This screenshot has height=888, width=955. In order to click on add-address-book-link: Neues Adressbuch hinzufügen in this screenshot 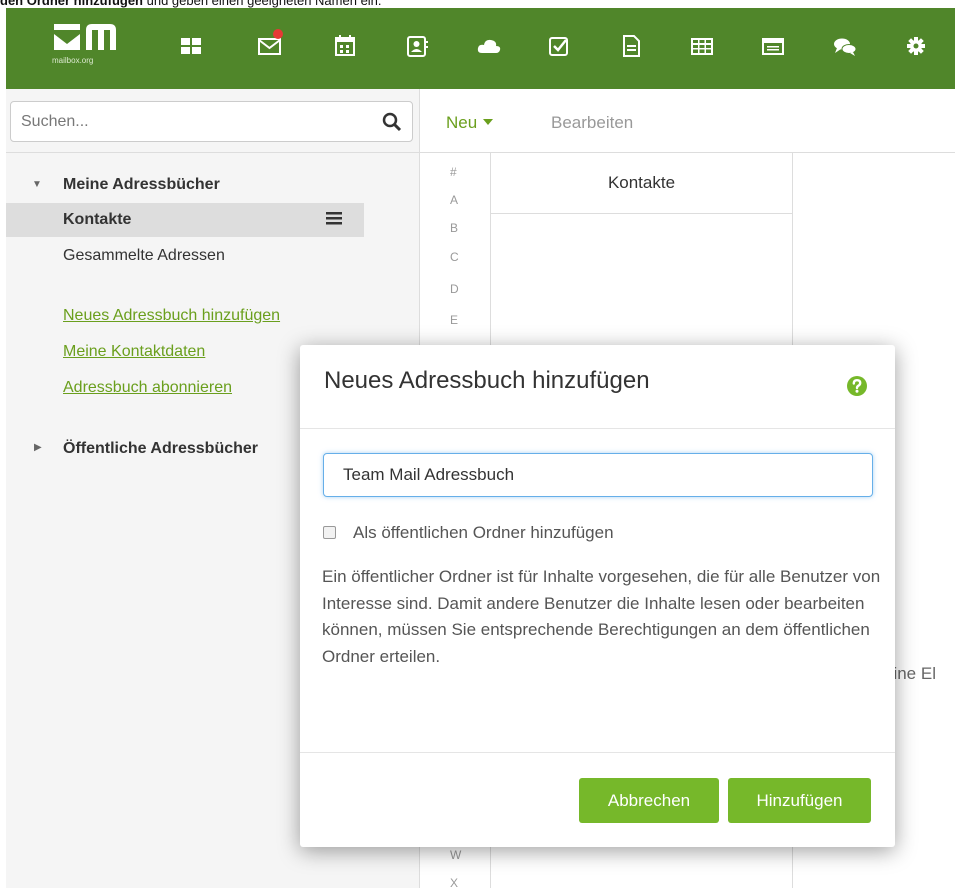, I will do `click(171, 316)`.